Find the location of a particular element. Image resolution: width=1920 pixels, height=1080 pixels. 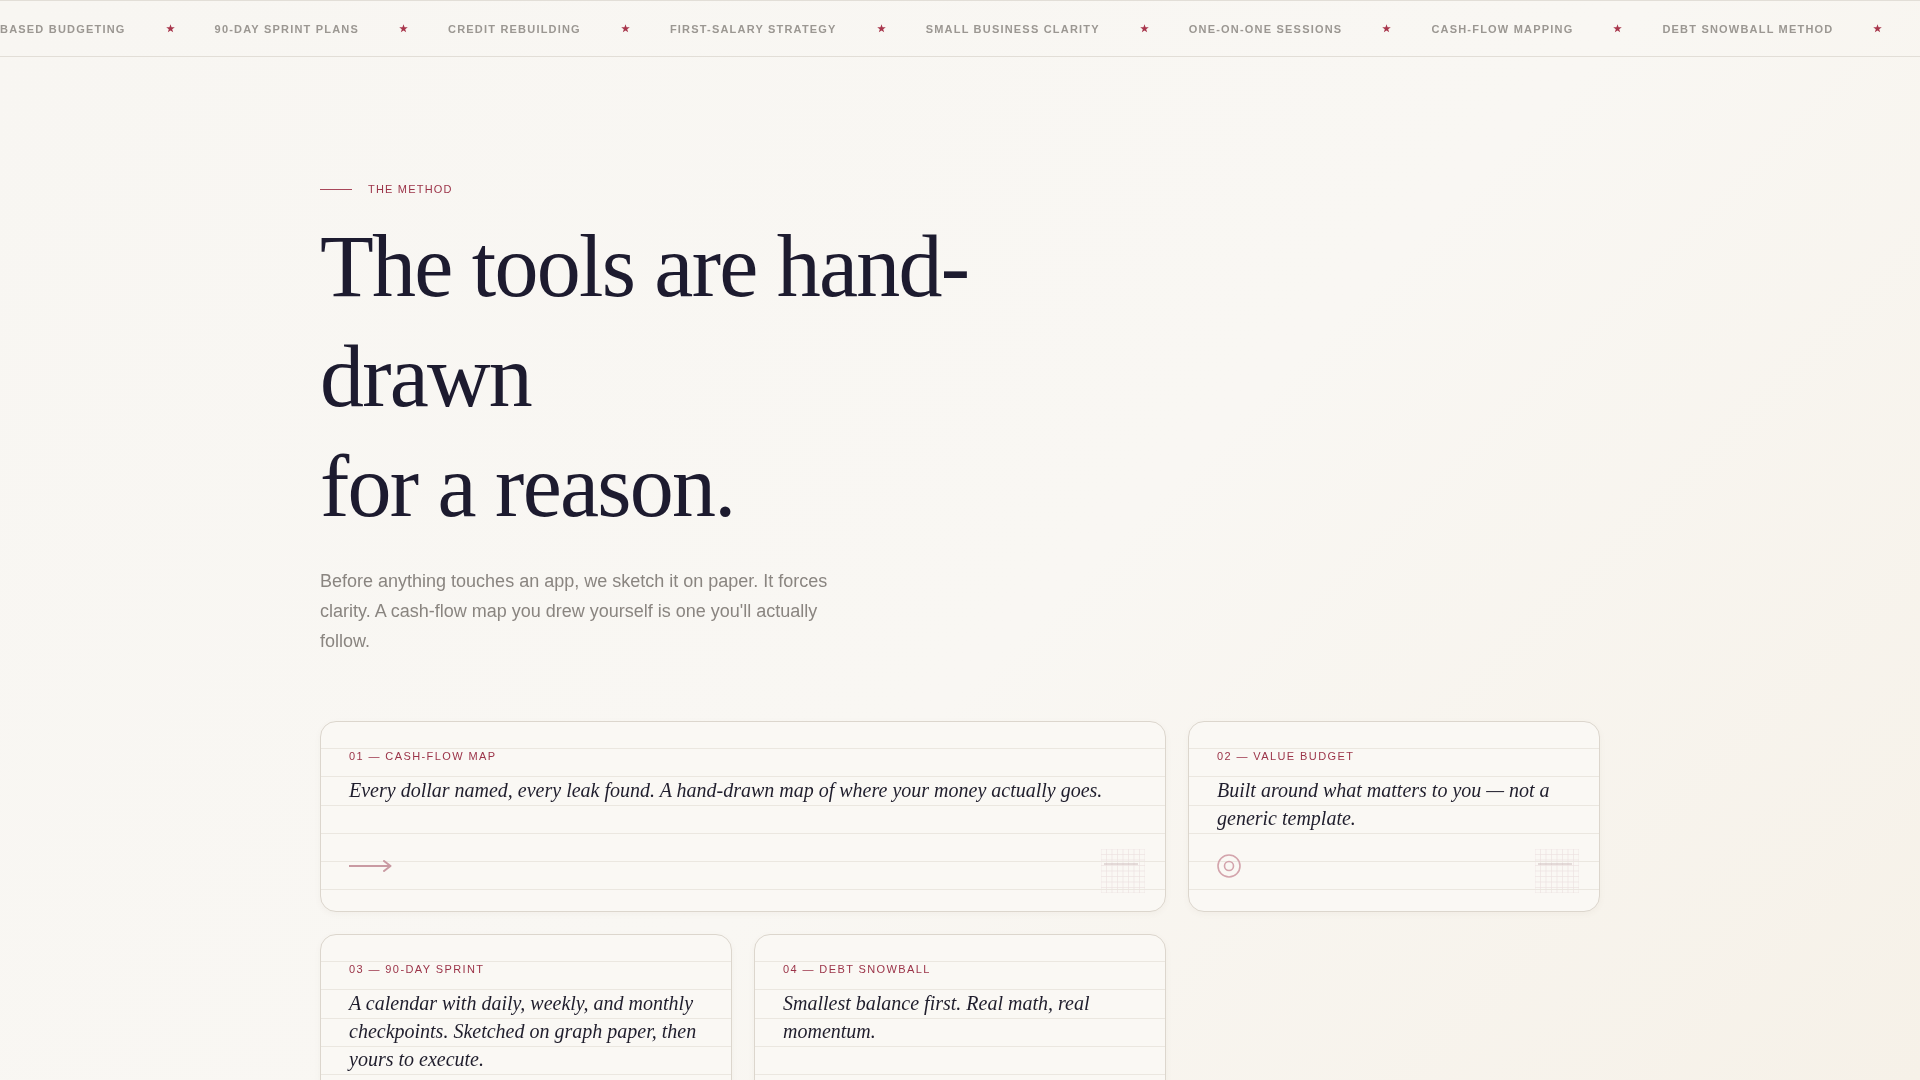

ticker-item: 90-DAY SPRINT PLANS is located at coordinates (286, 28).